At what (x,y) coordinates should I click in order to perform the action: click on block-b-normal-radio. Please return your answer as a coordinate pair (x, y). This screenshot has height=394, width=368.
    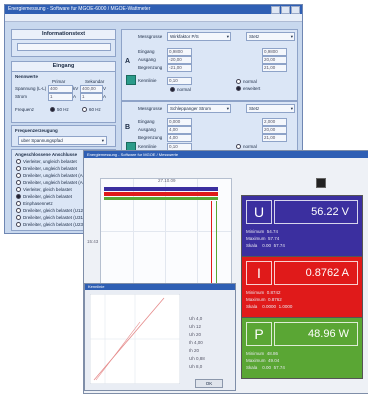
    Looking at the image, I should click on (238, 147).